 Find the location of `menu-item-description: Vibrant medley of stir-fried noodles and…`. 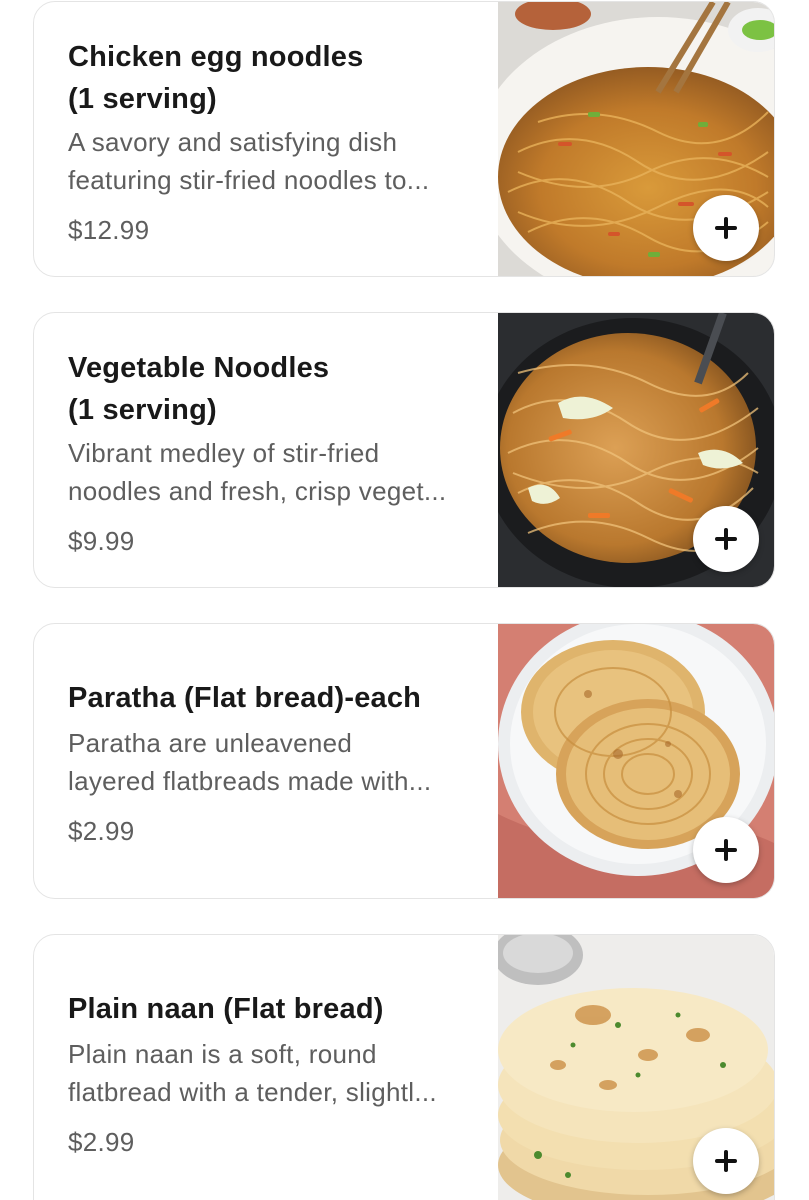

menu-item-description: Vibrant medley of stir-fried noodles and… is located at coordinates (278, 472).